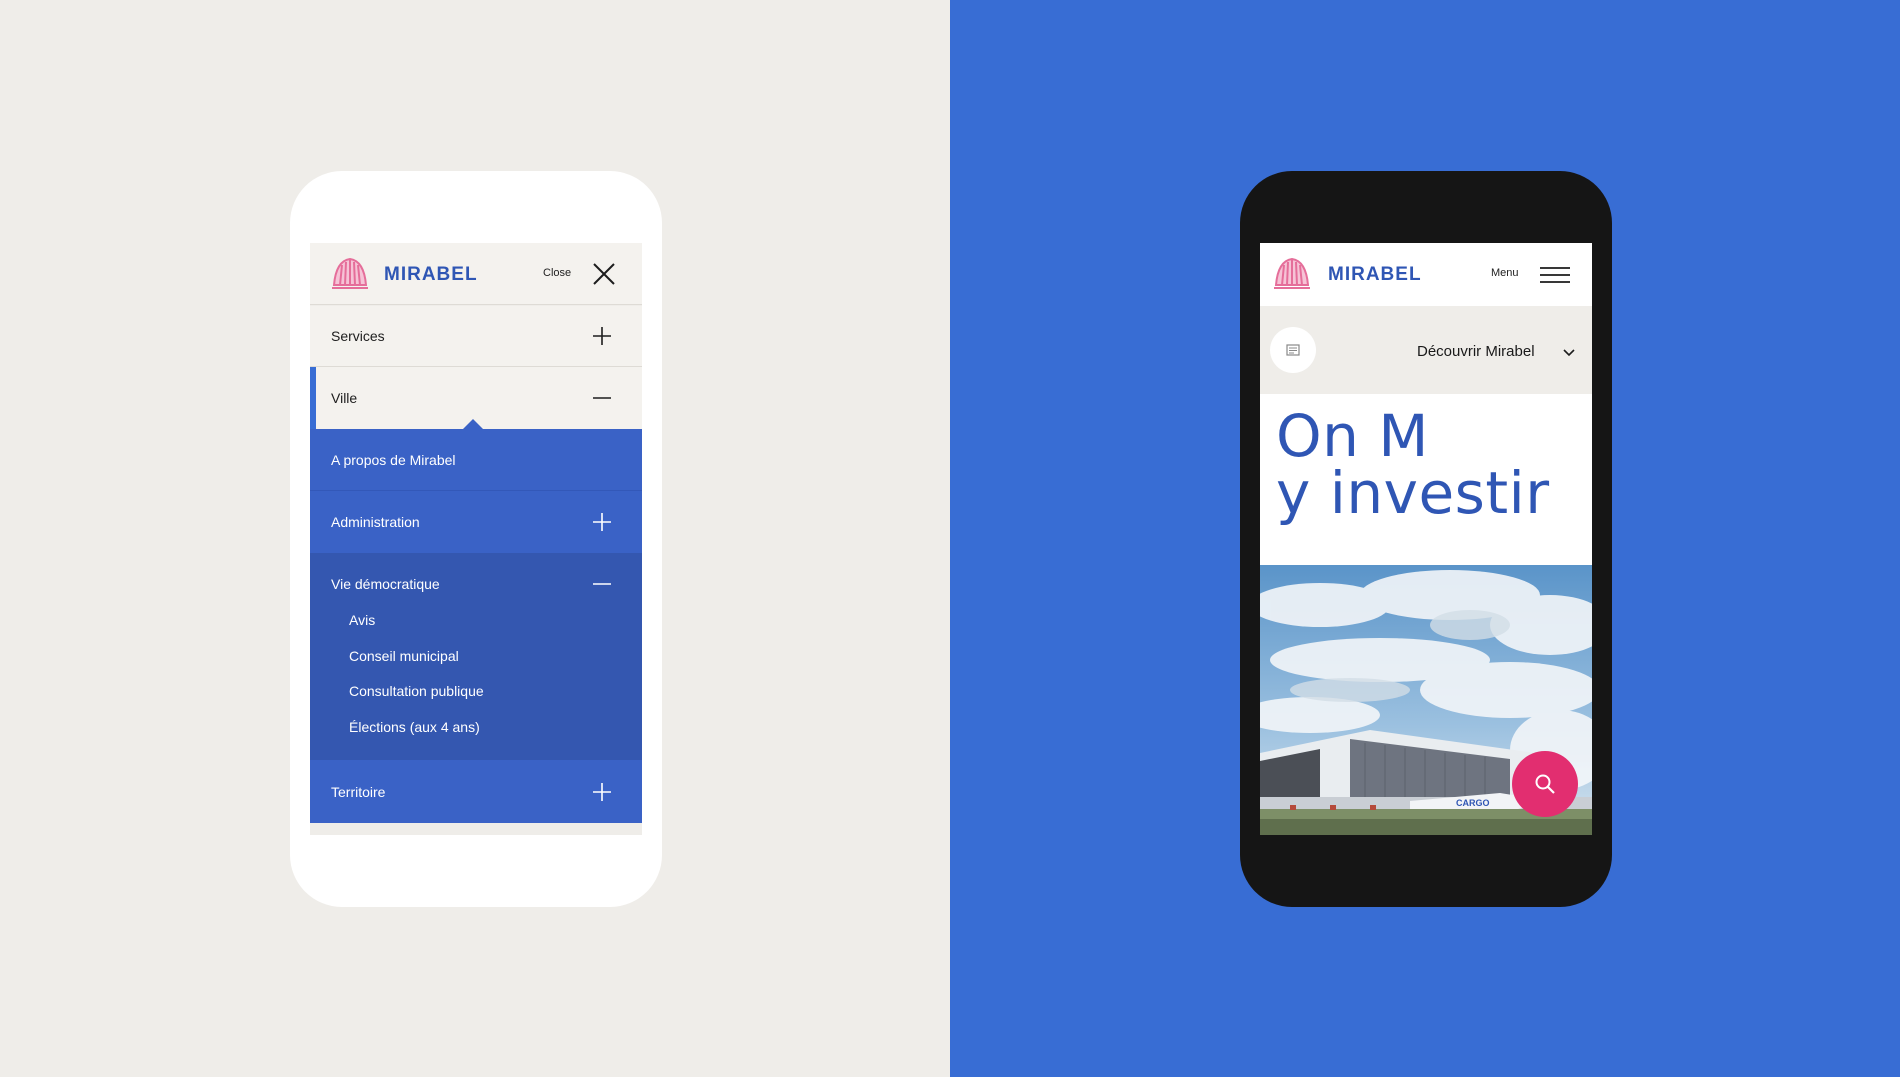  Describe the element at coordinates (476, 522) in the screenshot. I see `submenu-item-administration: Administration` at that location.